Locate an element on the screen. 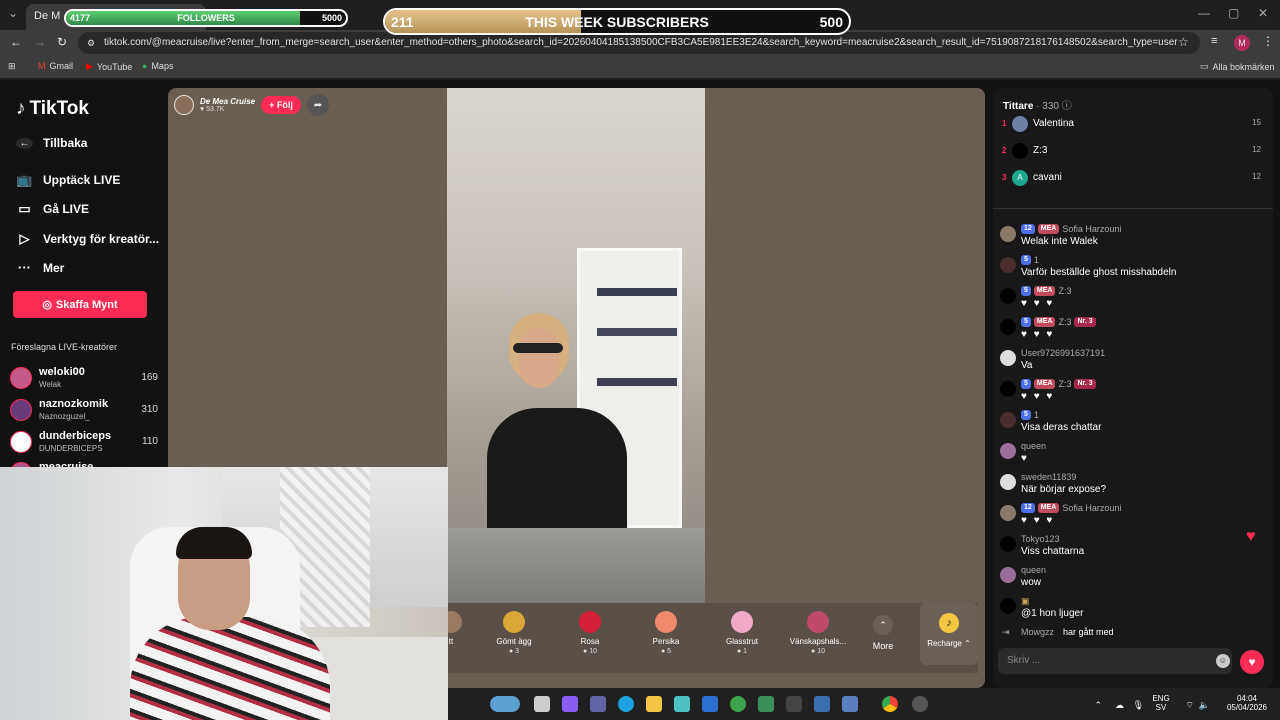  top-viewer-row: 2 Z:3 12 is located at coordinates (1133, 152).